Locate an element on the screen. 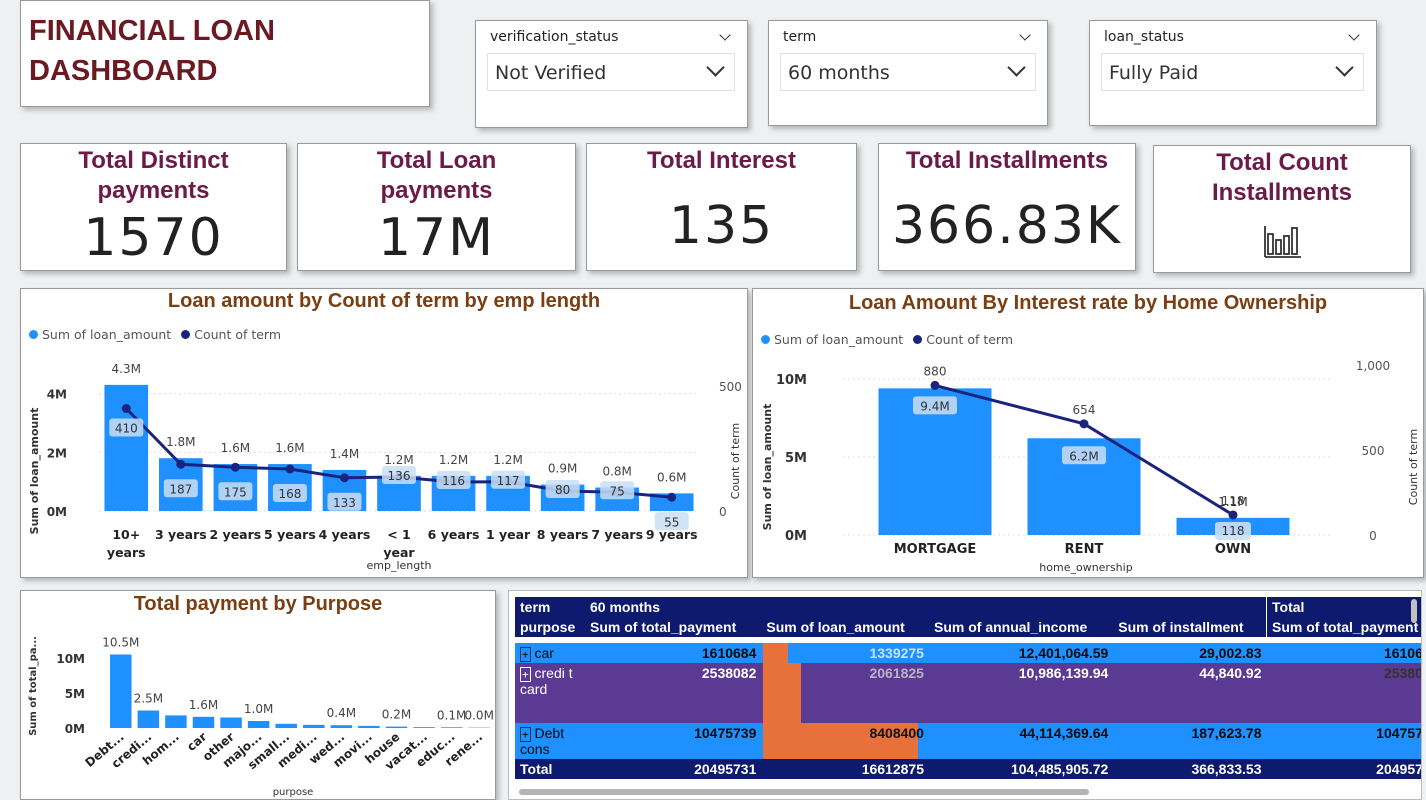 The height and width of the screenshot is (800, 1426). slicer-verification-status: verification_status Not Verified is located at coordinates (611, 74).